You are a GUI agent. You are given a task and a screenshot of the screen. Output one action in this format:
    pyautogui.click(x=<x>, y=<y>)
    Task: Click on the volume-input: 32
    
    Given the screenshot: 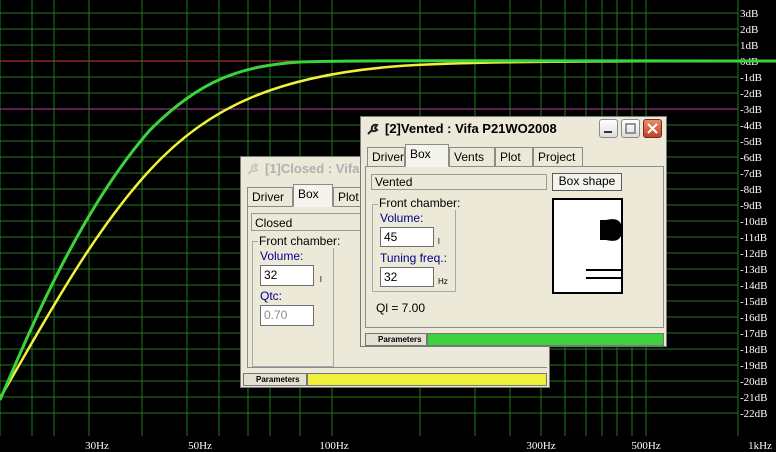 What is the action you would take?
    pyautogui.click(x=287, y=275)
    